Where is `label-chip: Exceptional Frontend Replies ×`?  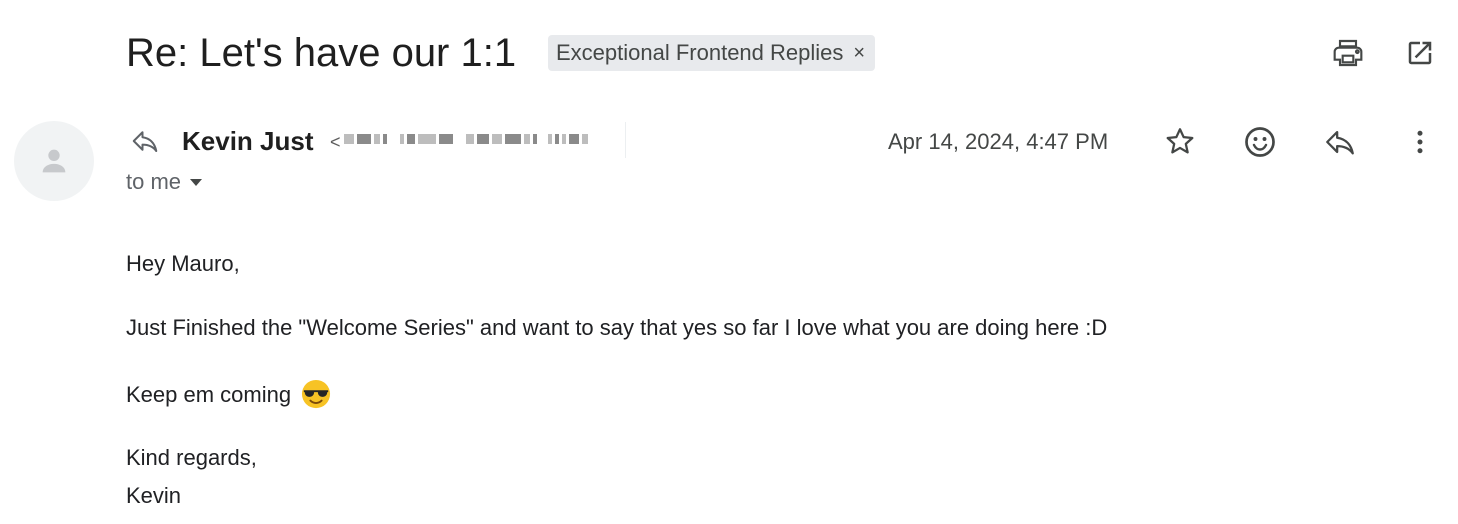 label-chip: Exceptional Frontend Replies × is located at coordinates (712, 53).